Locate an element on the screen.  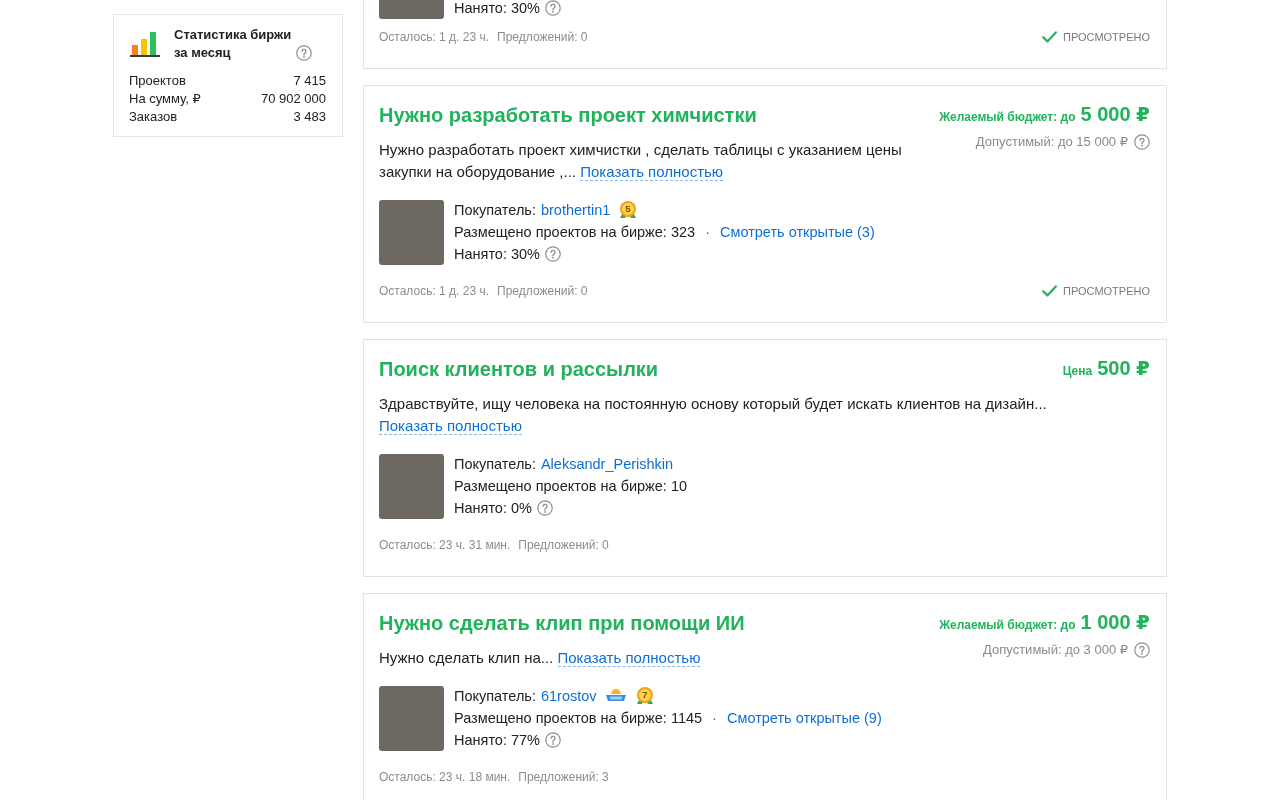
stat-value: 3 483 is located at coordinates (309, 117).